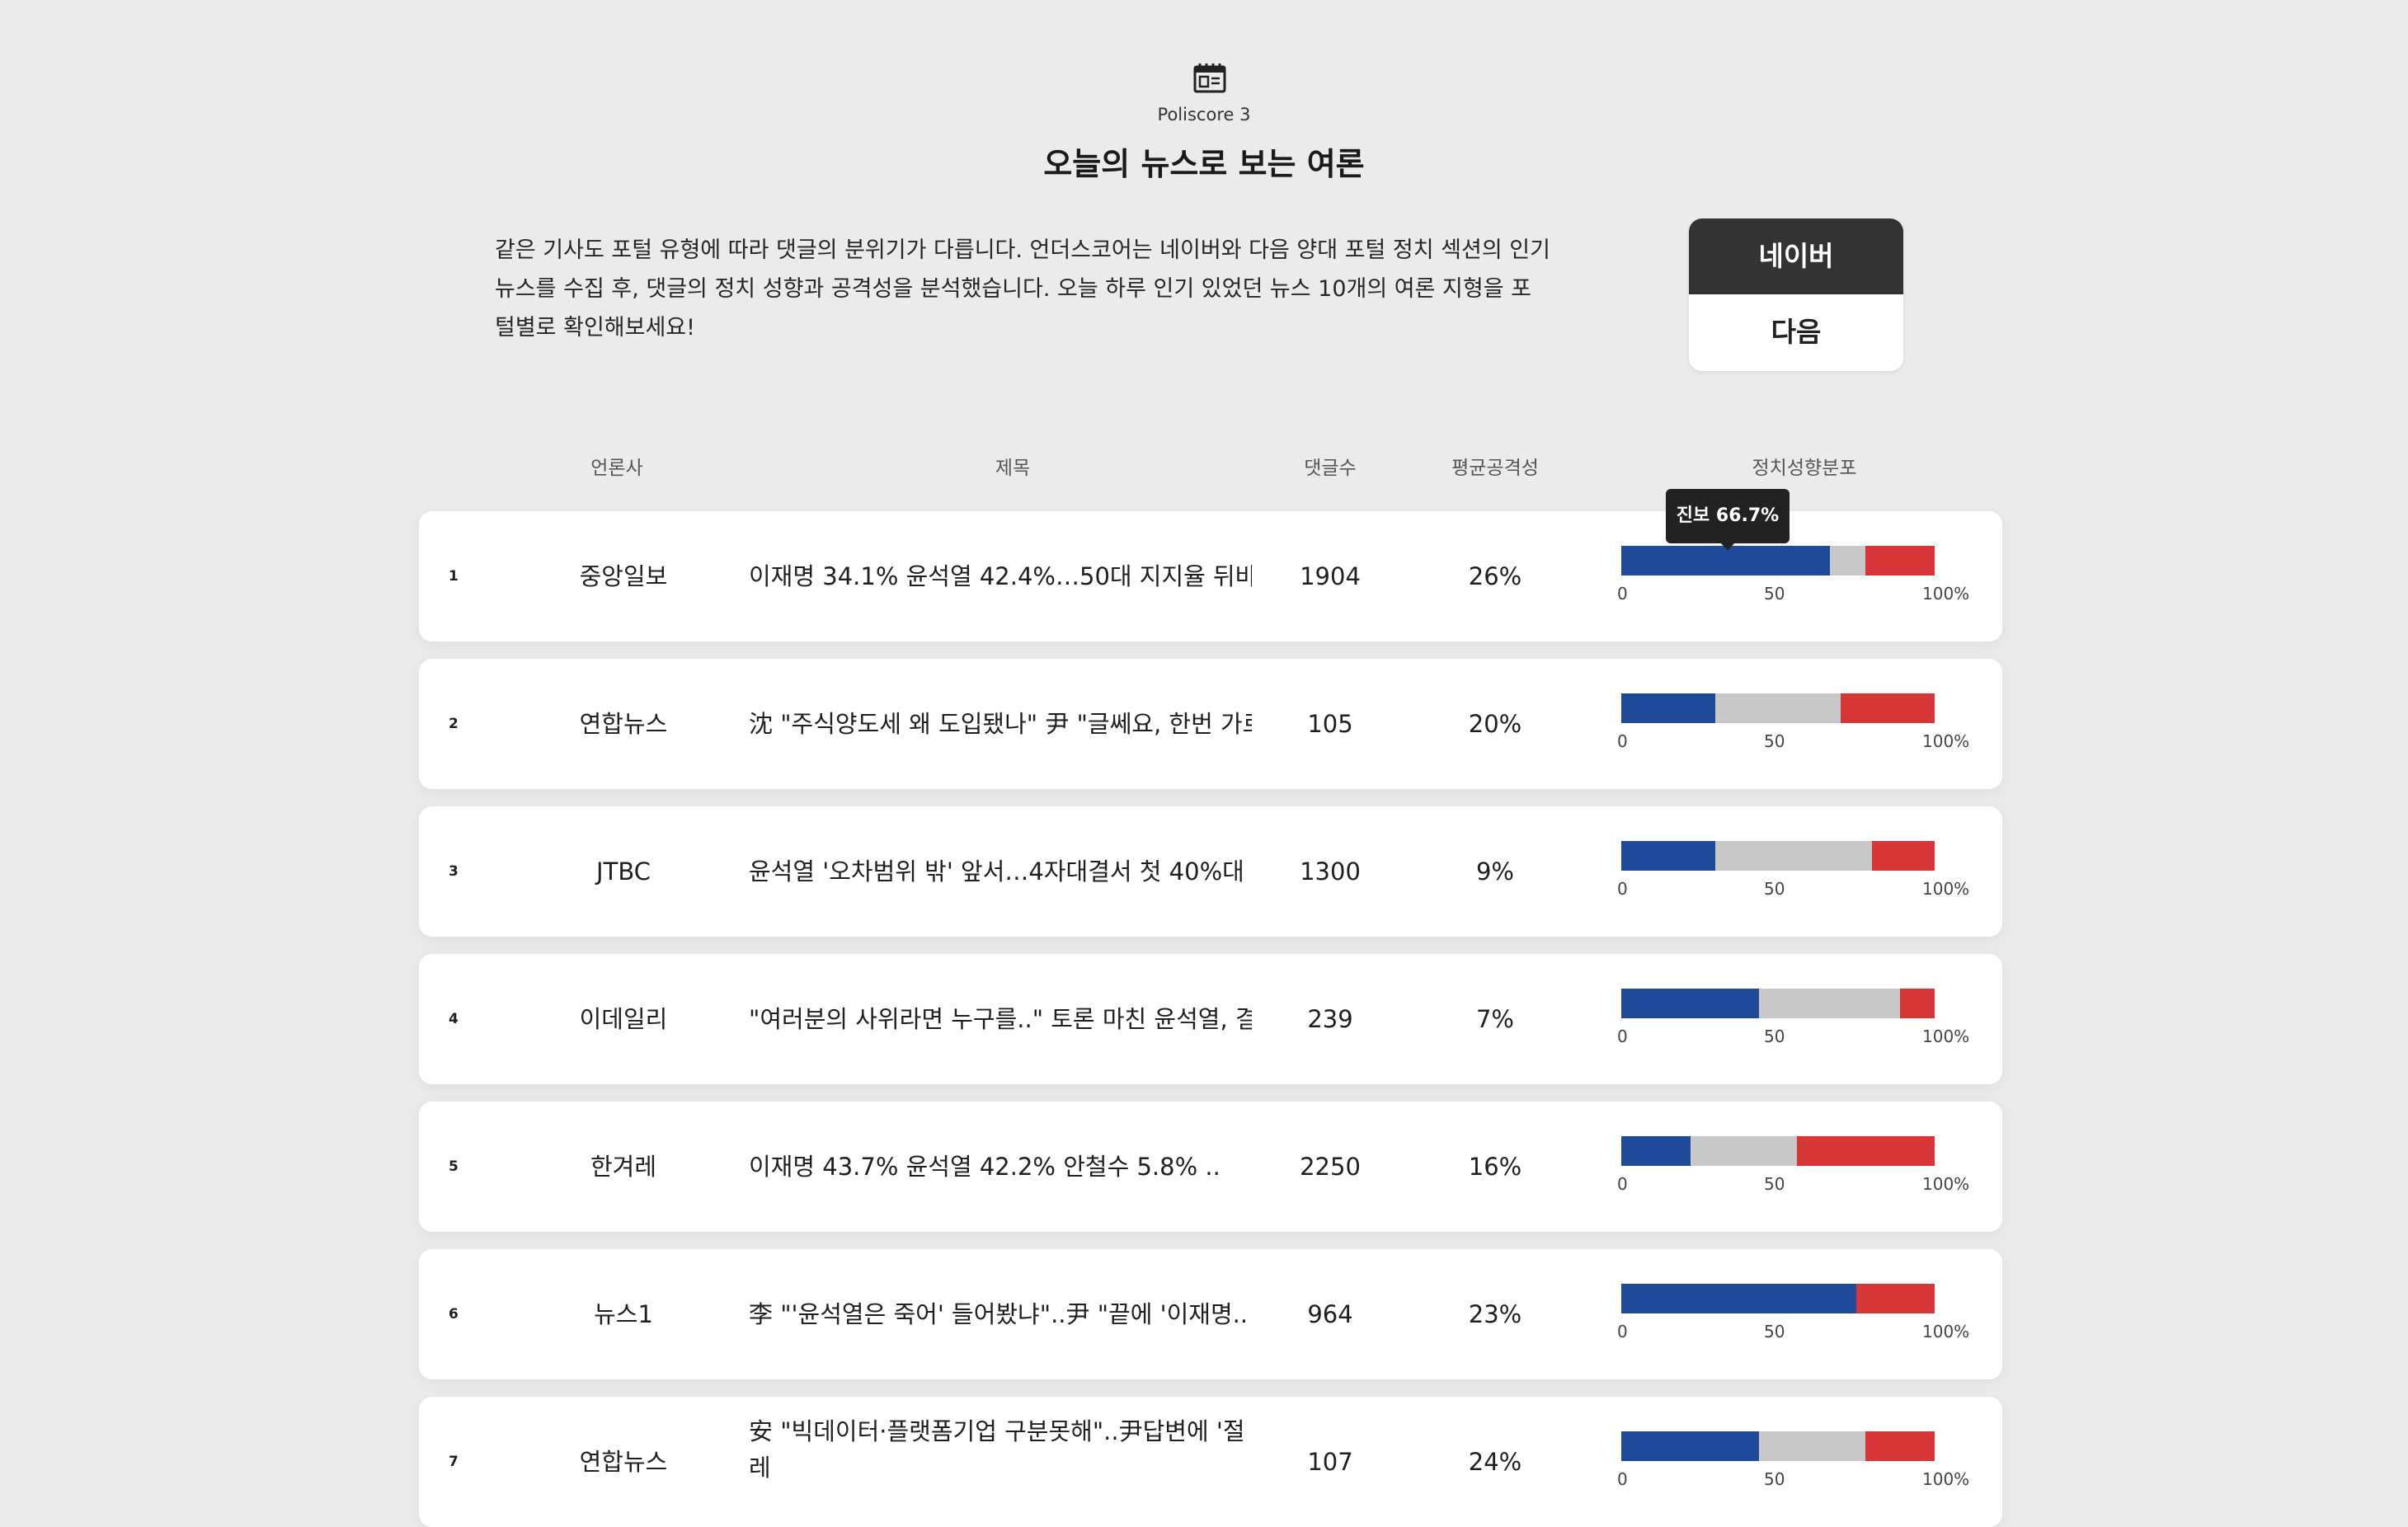 The image size is (2408, 1527). What do you see at coordinates (1330, 724) in the screenshot?
I see `comment-count: 105` at bounding box center [1330, 724].